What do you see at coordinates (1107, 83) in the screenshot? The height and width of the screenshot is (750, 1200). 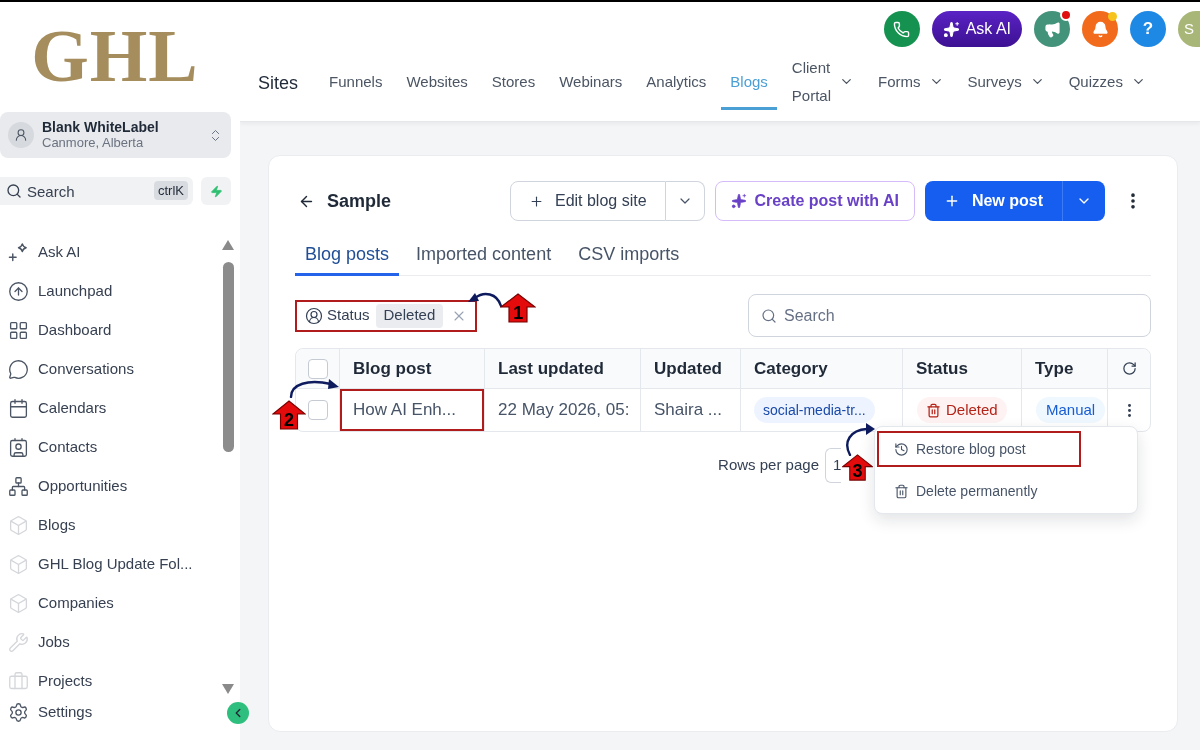 I see `nav-tab: Quizzes` at bounding box center [1107, 83].